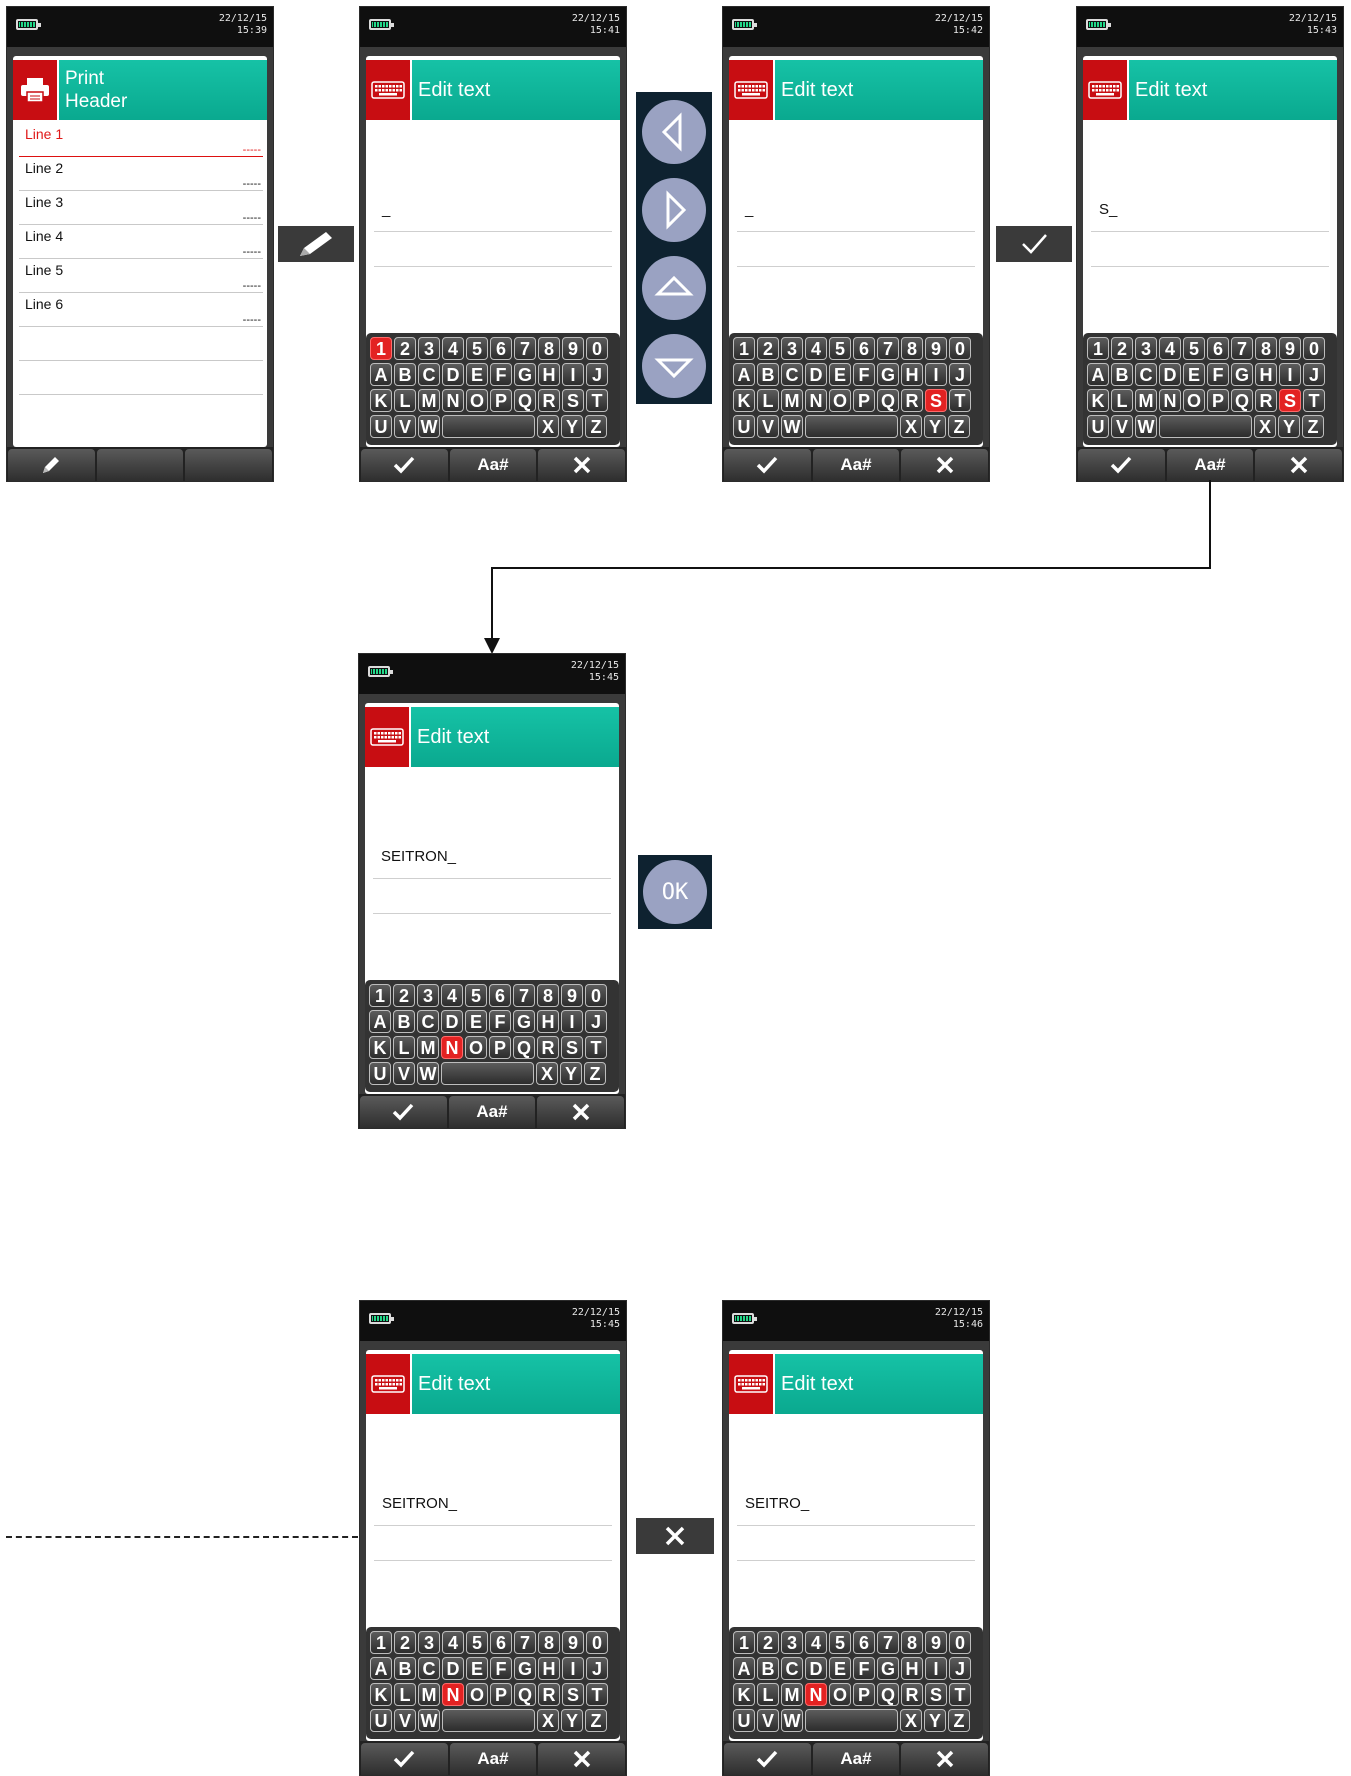  Describe the element at coordinates (597, 348) in the screenshot. I see `key: 0` at that location.